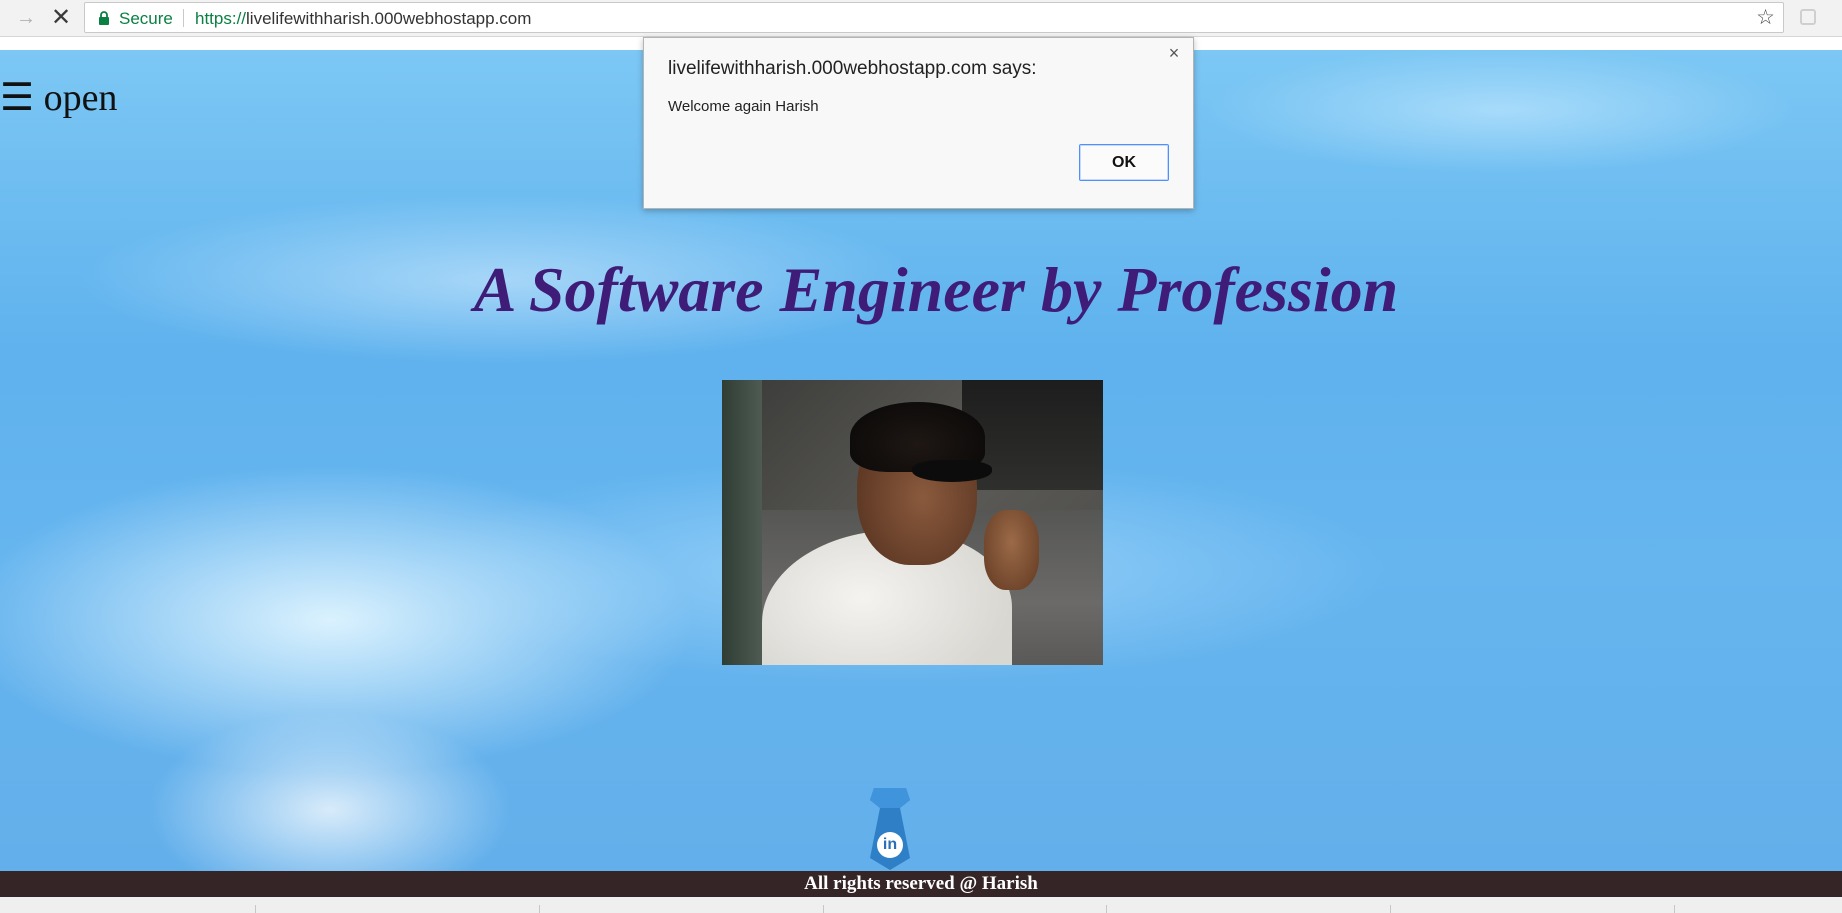 The height and width of the screenshot is (913, 1842). What do you see at coordinates (58, 98) in the screenshot?
I see `menu-open-button: ☰ open` at bounding box center [58, 98].